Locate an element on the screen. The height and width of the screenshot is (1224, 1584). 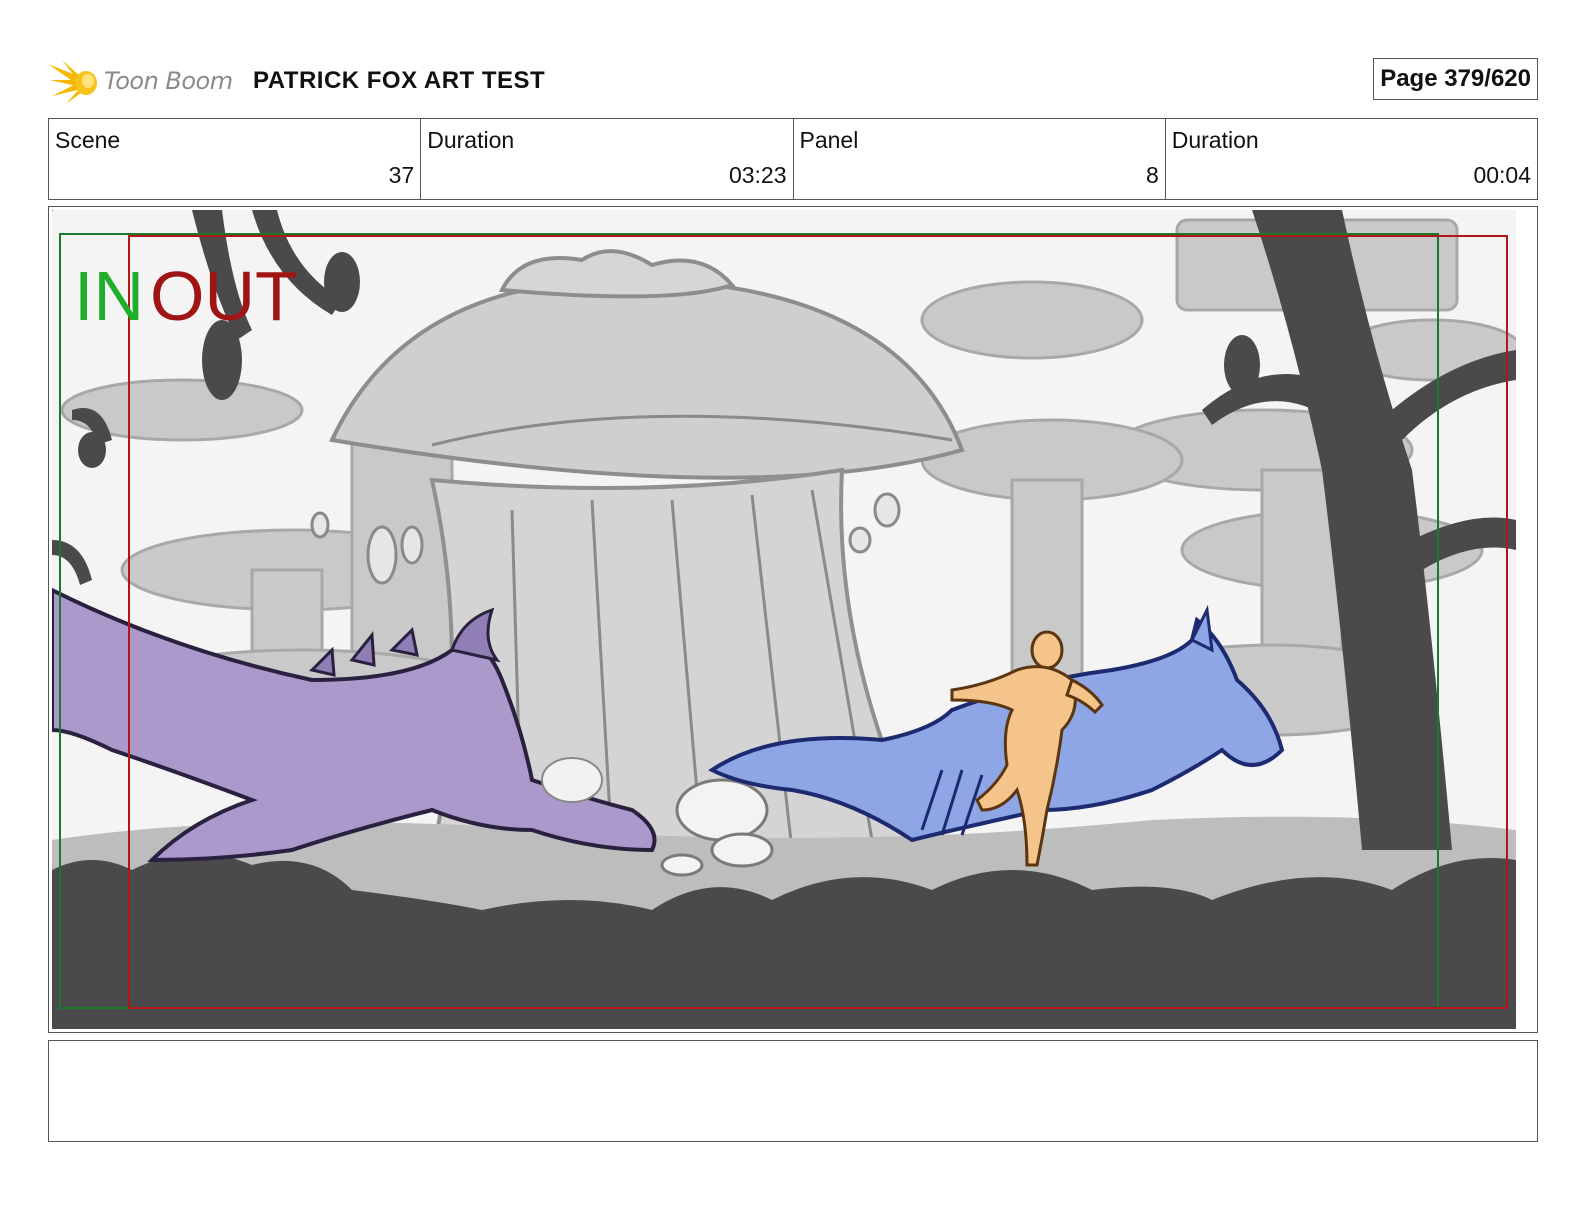
scene-duration-label: Duration is located at coordinates (471, 140).